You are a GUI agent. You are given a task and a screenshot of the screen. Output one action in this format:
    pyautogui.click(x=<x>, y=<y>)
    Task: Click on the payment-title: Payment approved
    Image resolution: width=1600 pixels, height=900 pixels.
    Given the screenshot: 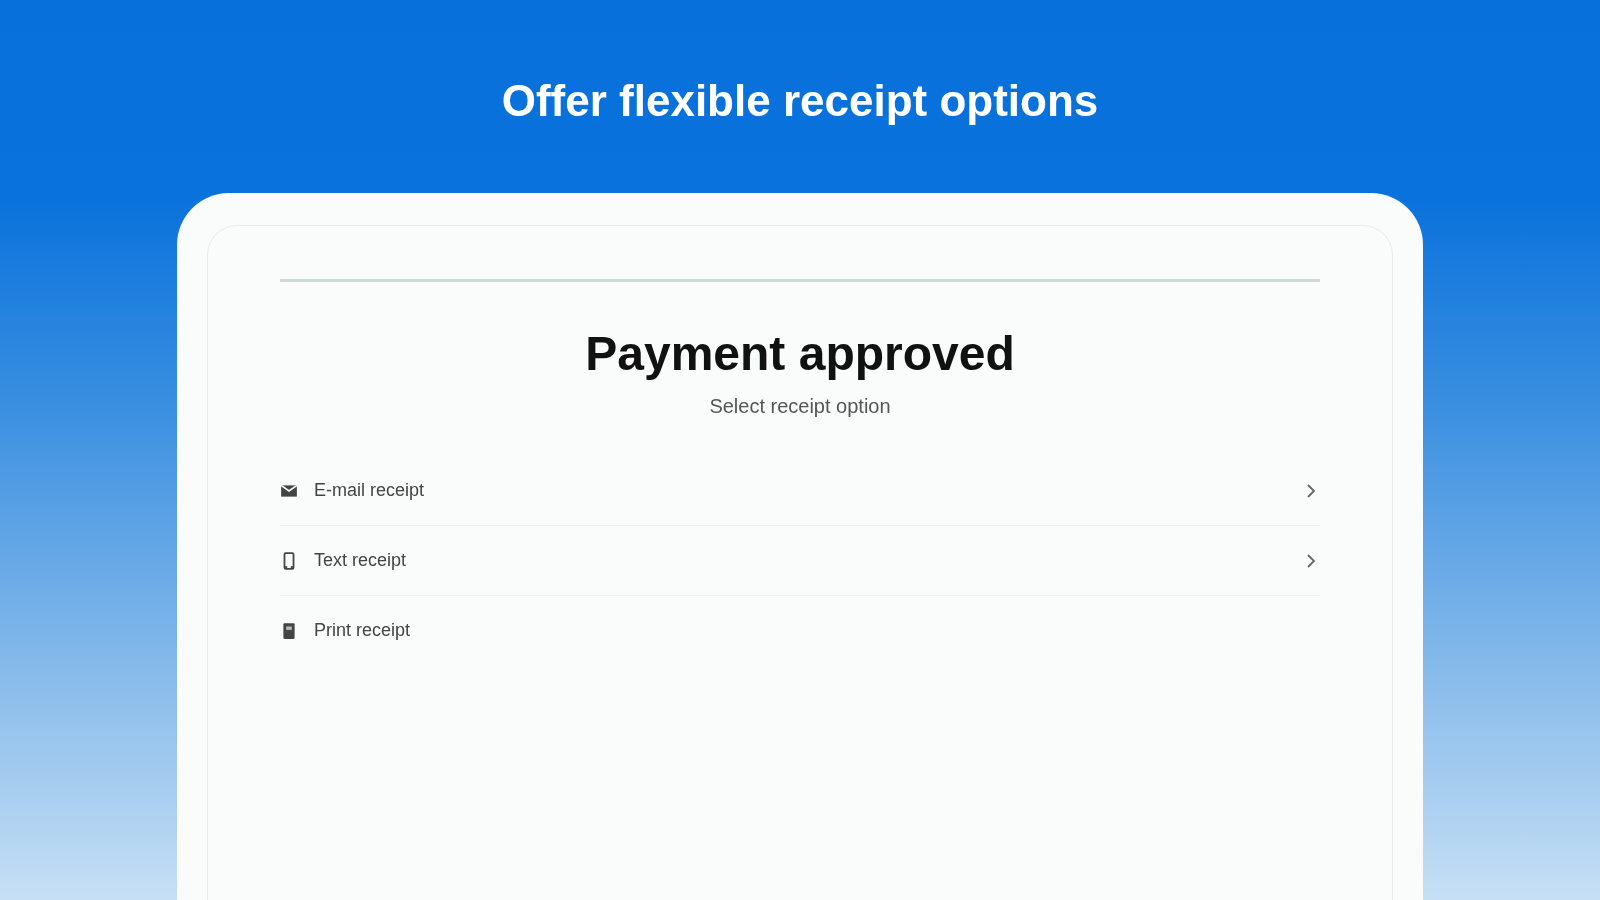 What is the action you would take?
    pyautogui.click(x=800, y=353)
    